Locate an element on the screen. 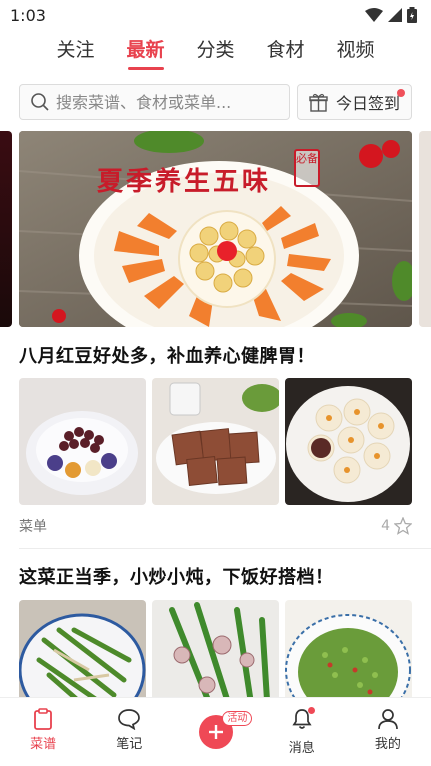 The image size is (431, 766). tab-ingredients: 食材 is located at coordinates (286, 52).